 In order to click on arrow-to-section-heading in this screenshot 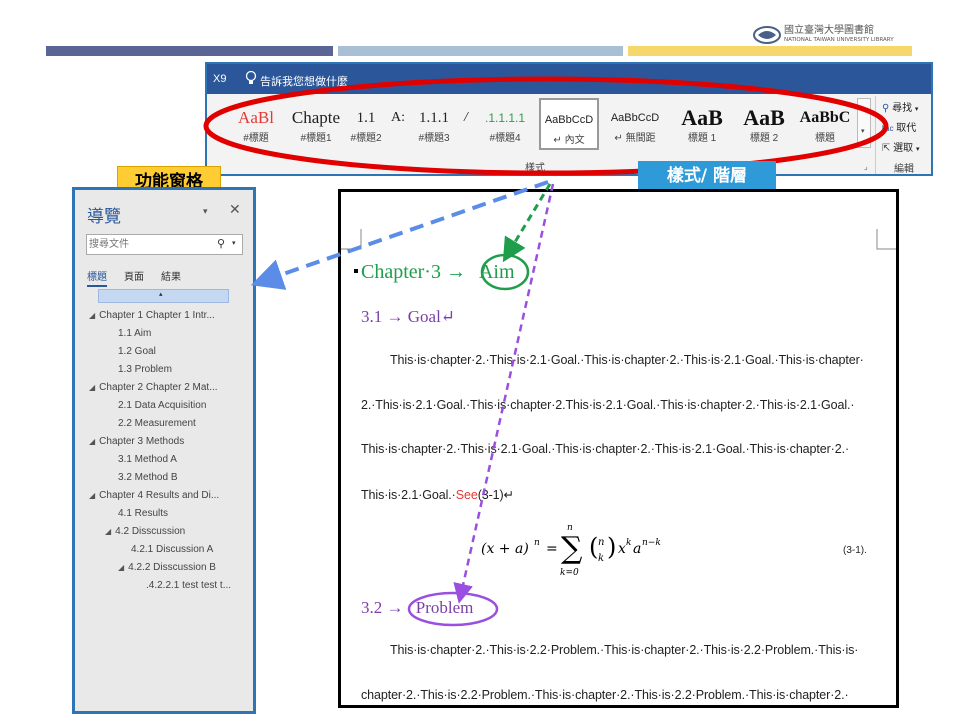, I will do `click(504, 393)`.